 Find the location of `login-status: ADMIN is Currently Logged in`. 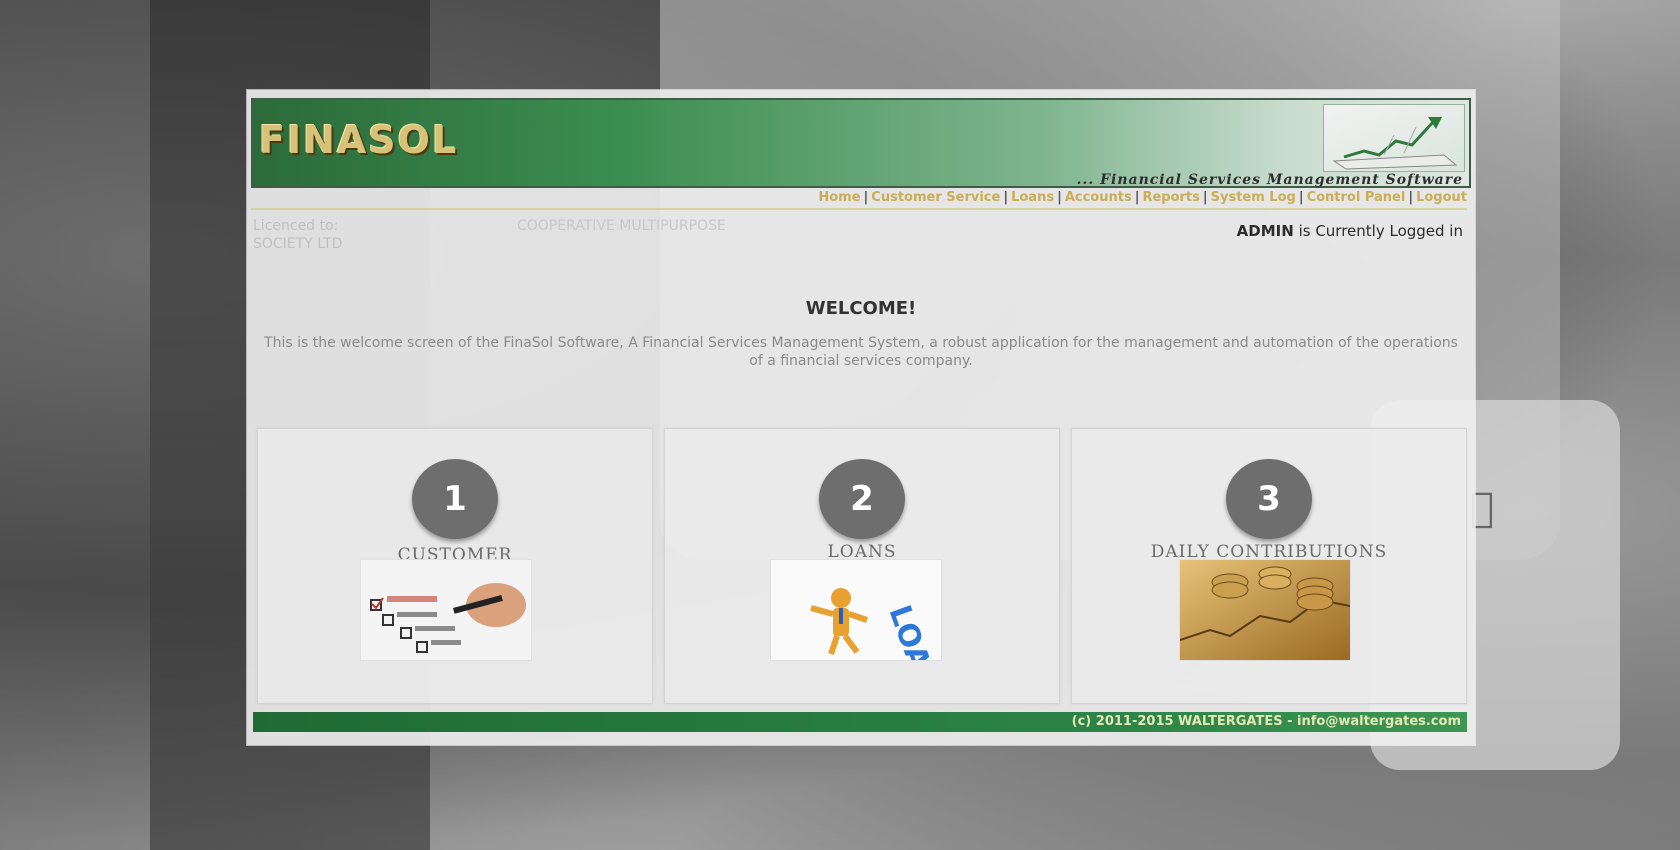

login-status: ADMIN is Currently Logged in is located at coordinates (1350, 231).